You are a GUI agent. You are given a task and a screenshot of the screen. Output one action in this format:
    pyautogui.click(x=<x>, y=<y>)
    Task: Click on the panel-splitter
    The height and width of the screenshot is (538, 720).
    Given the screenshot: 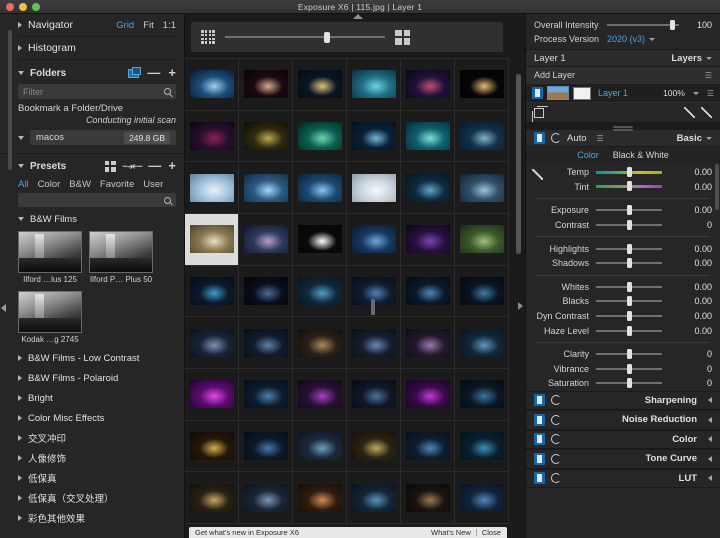 What is the action you would take?
    pyautogui.click(x=623, y=126)
    